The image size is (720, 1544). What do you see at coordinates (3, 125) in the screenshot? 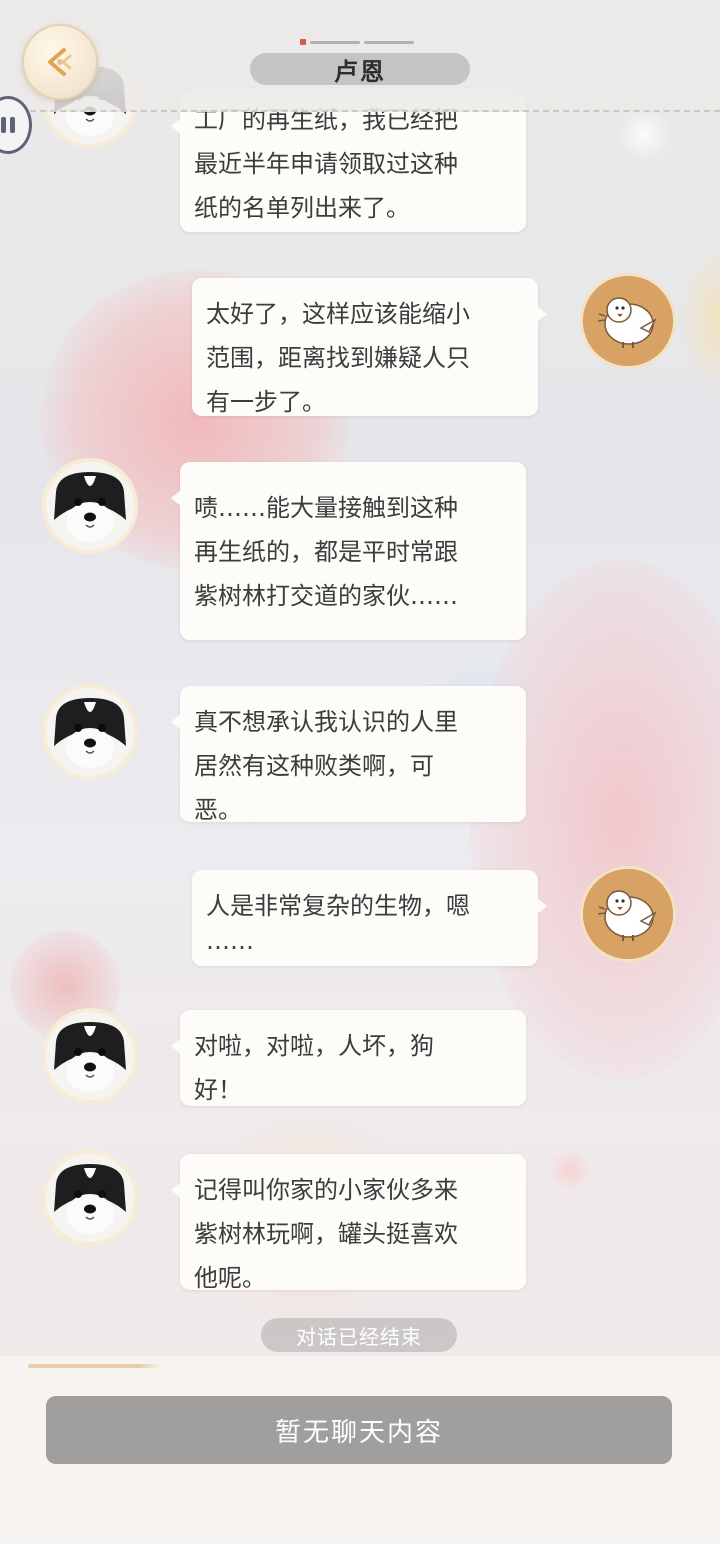
I see `pause-icon` at bounding box center [3, 125].